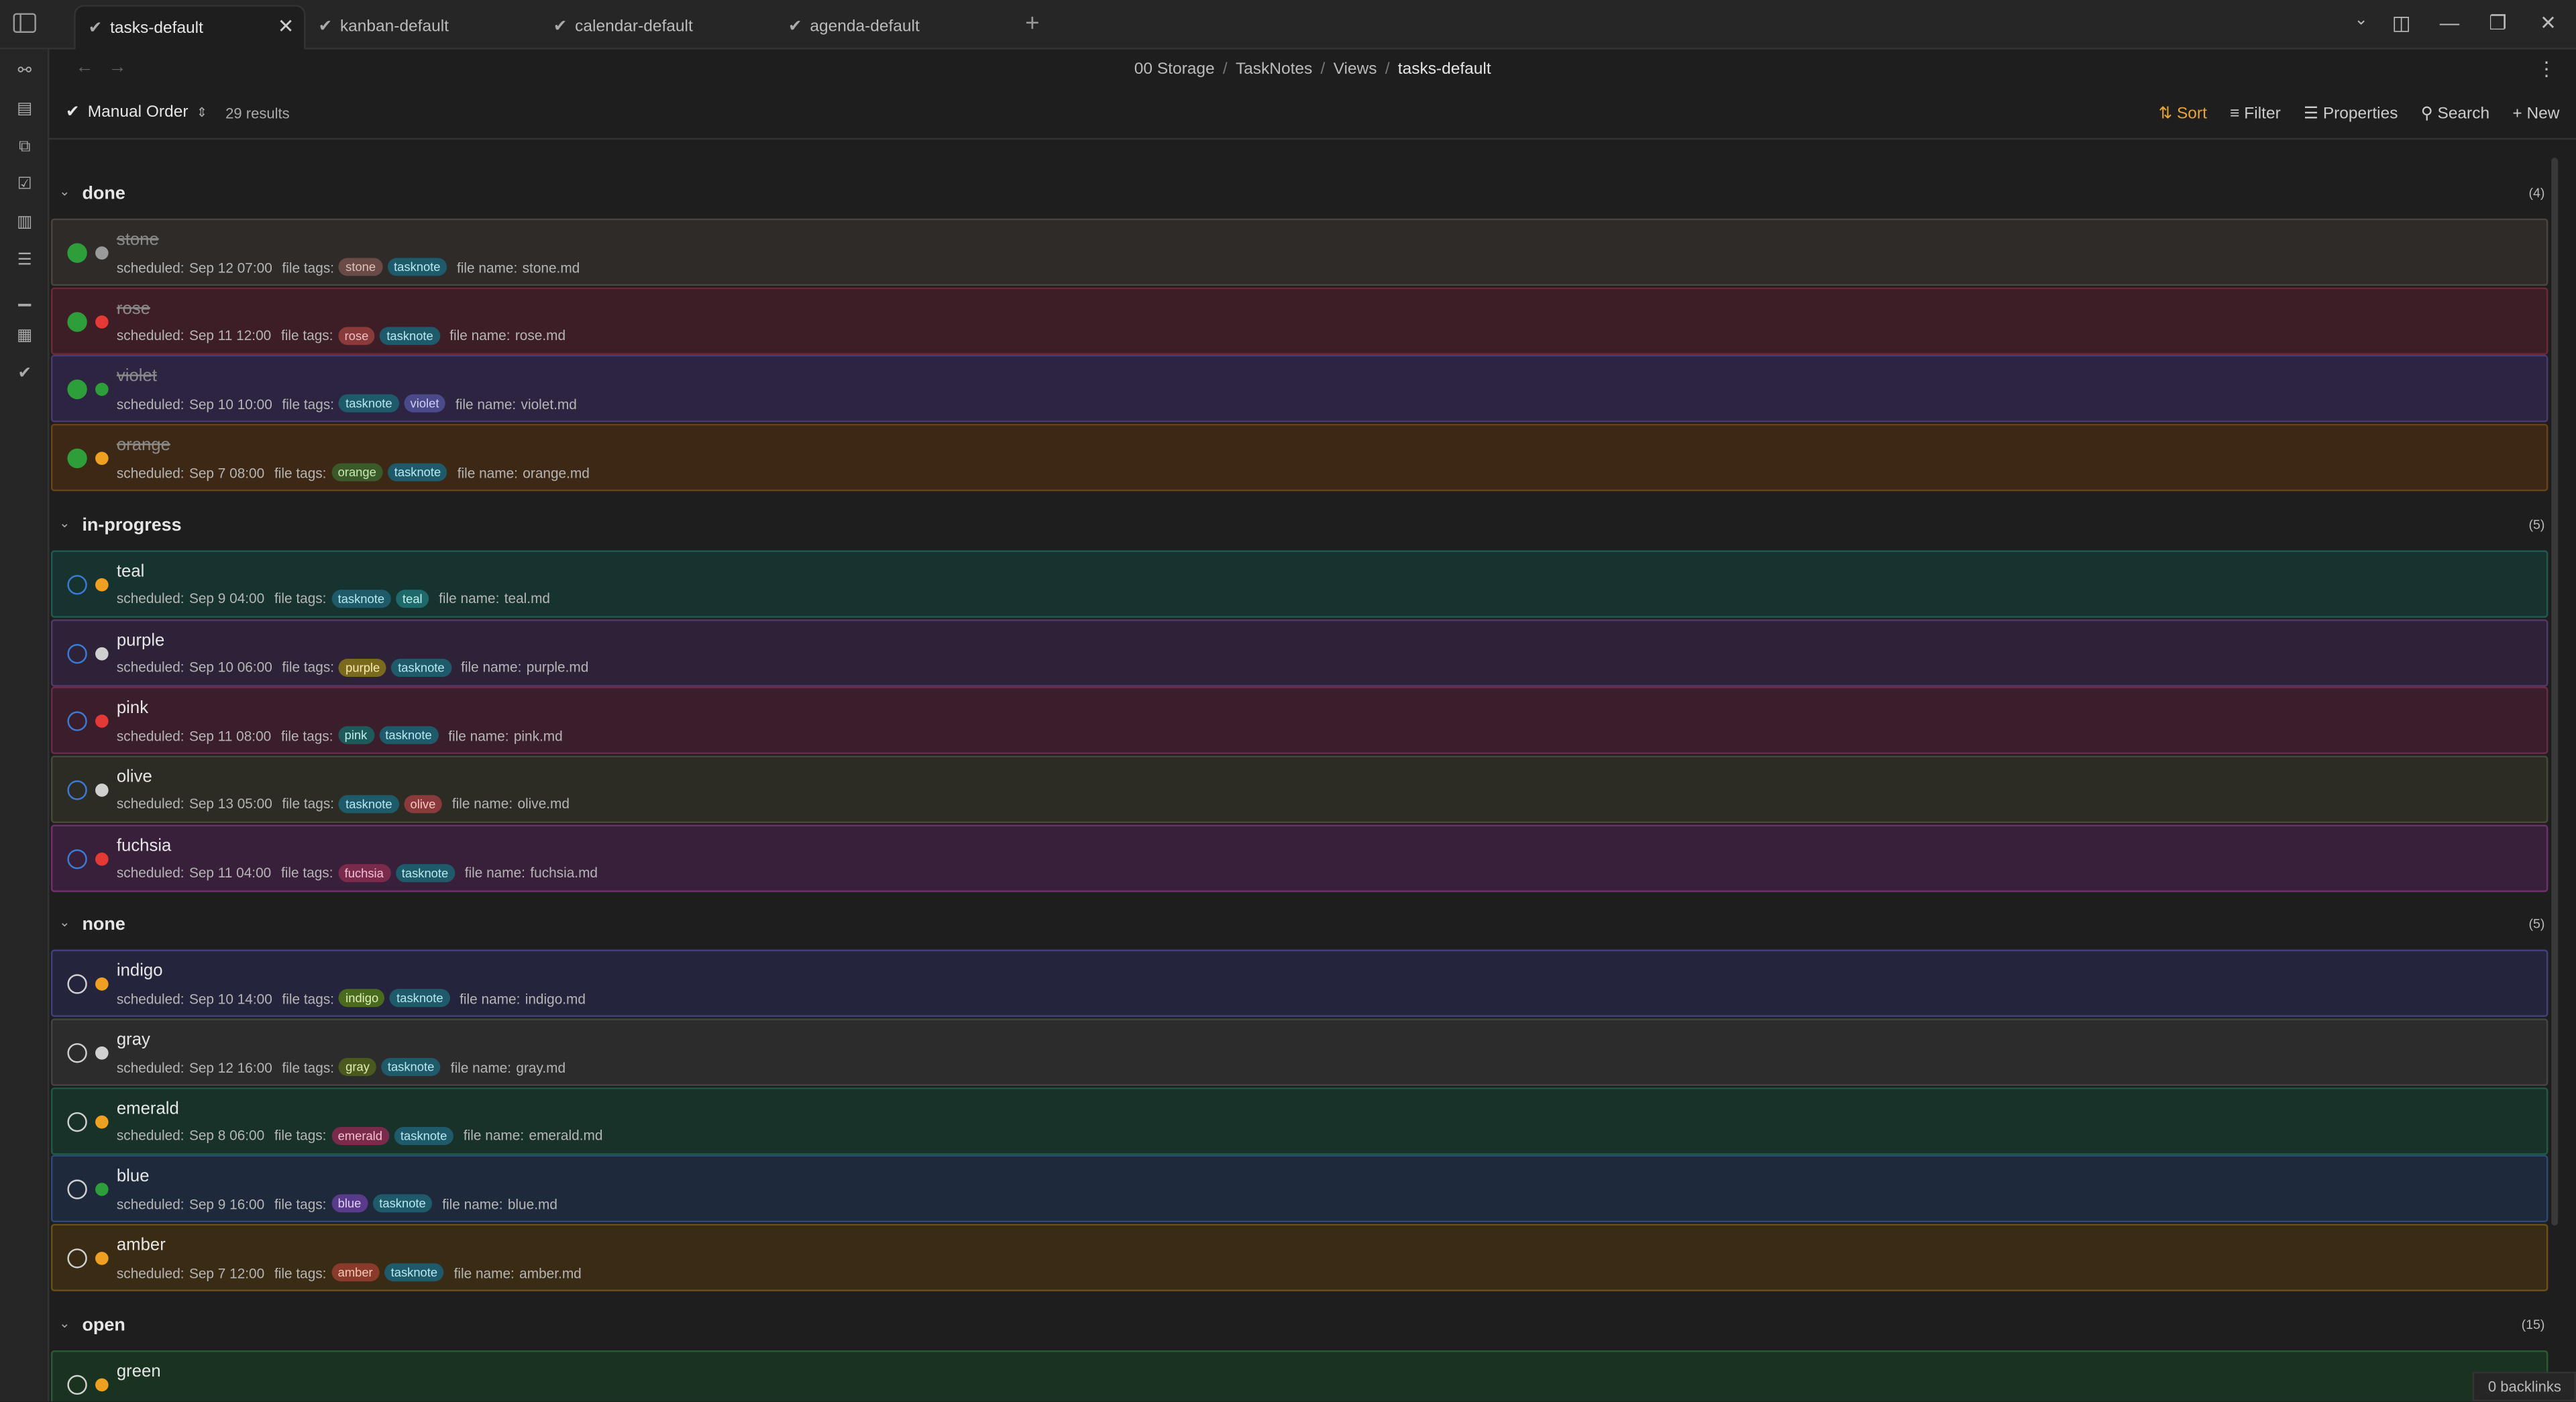 The width and height of the screenshot is (2576, 1402). What do you see at coordinates (1032, 24) in the screenshot?
I see `new-tab-icon: +` at bounding box center [1032, 24].